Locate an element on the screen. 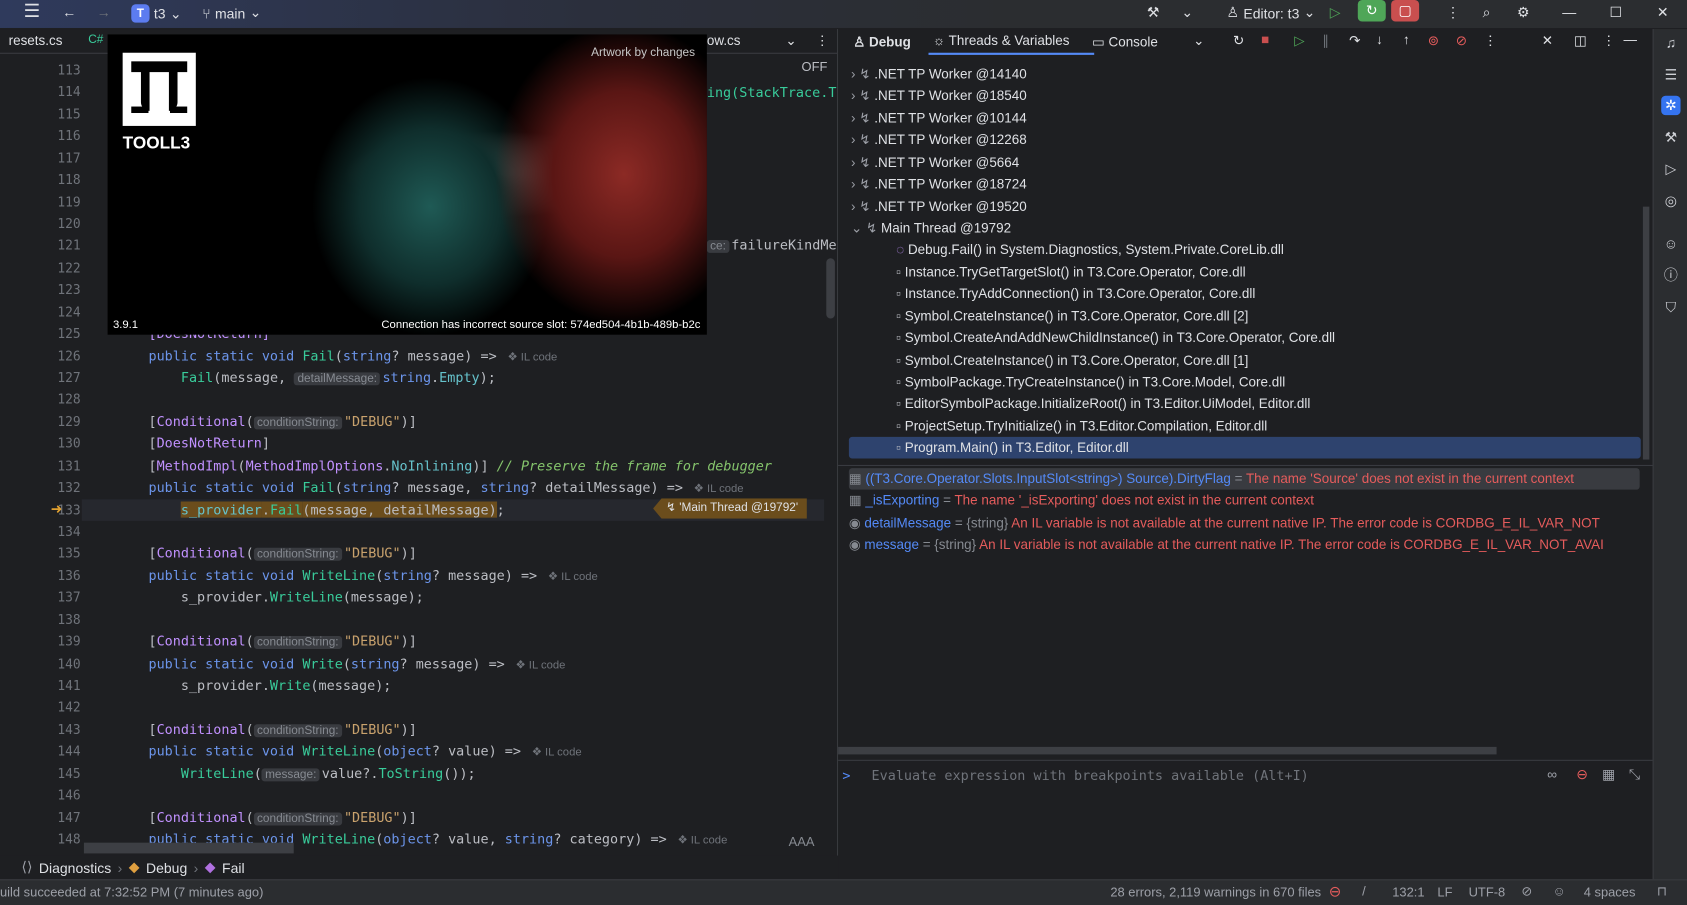  search-icon: ⌕ is located at coordinates (1487, 12).